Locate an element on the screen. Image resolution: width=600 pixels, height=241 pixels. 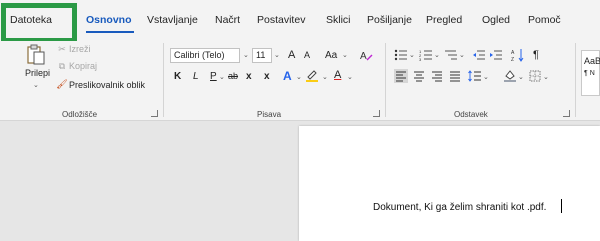
style-preview-text: AaB is located at coordinates (592, 61).